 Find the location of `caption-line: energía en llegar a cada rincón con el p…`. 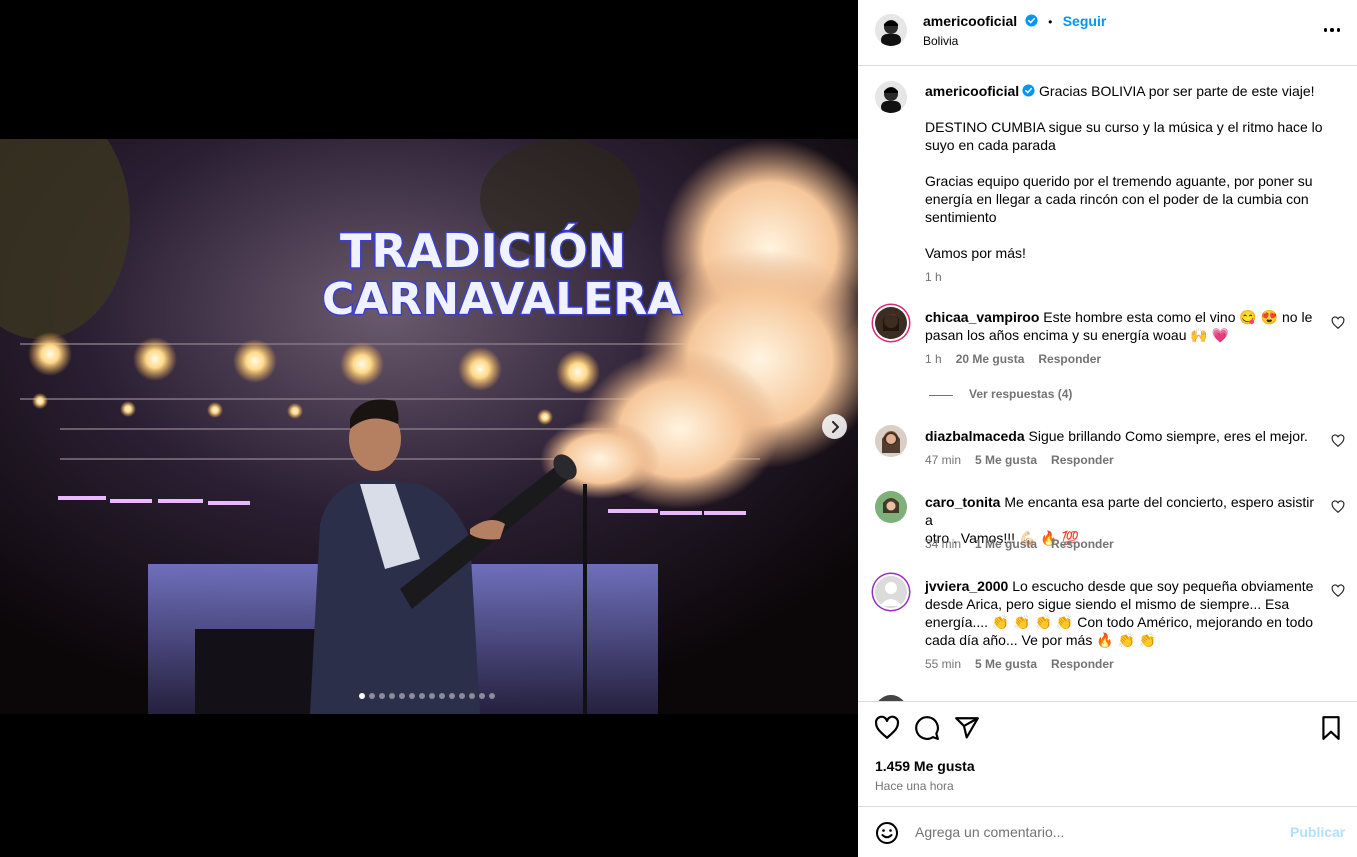

caption-line: energía en llegar a cada rincón con el p… is located at coordinates (1117, 199).